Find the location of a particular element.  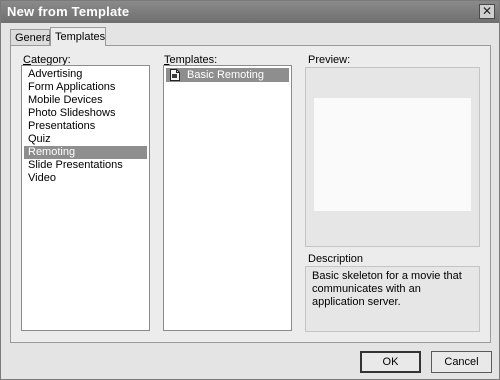

dialog-title: New from Template is located at coordinates (68, 11).